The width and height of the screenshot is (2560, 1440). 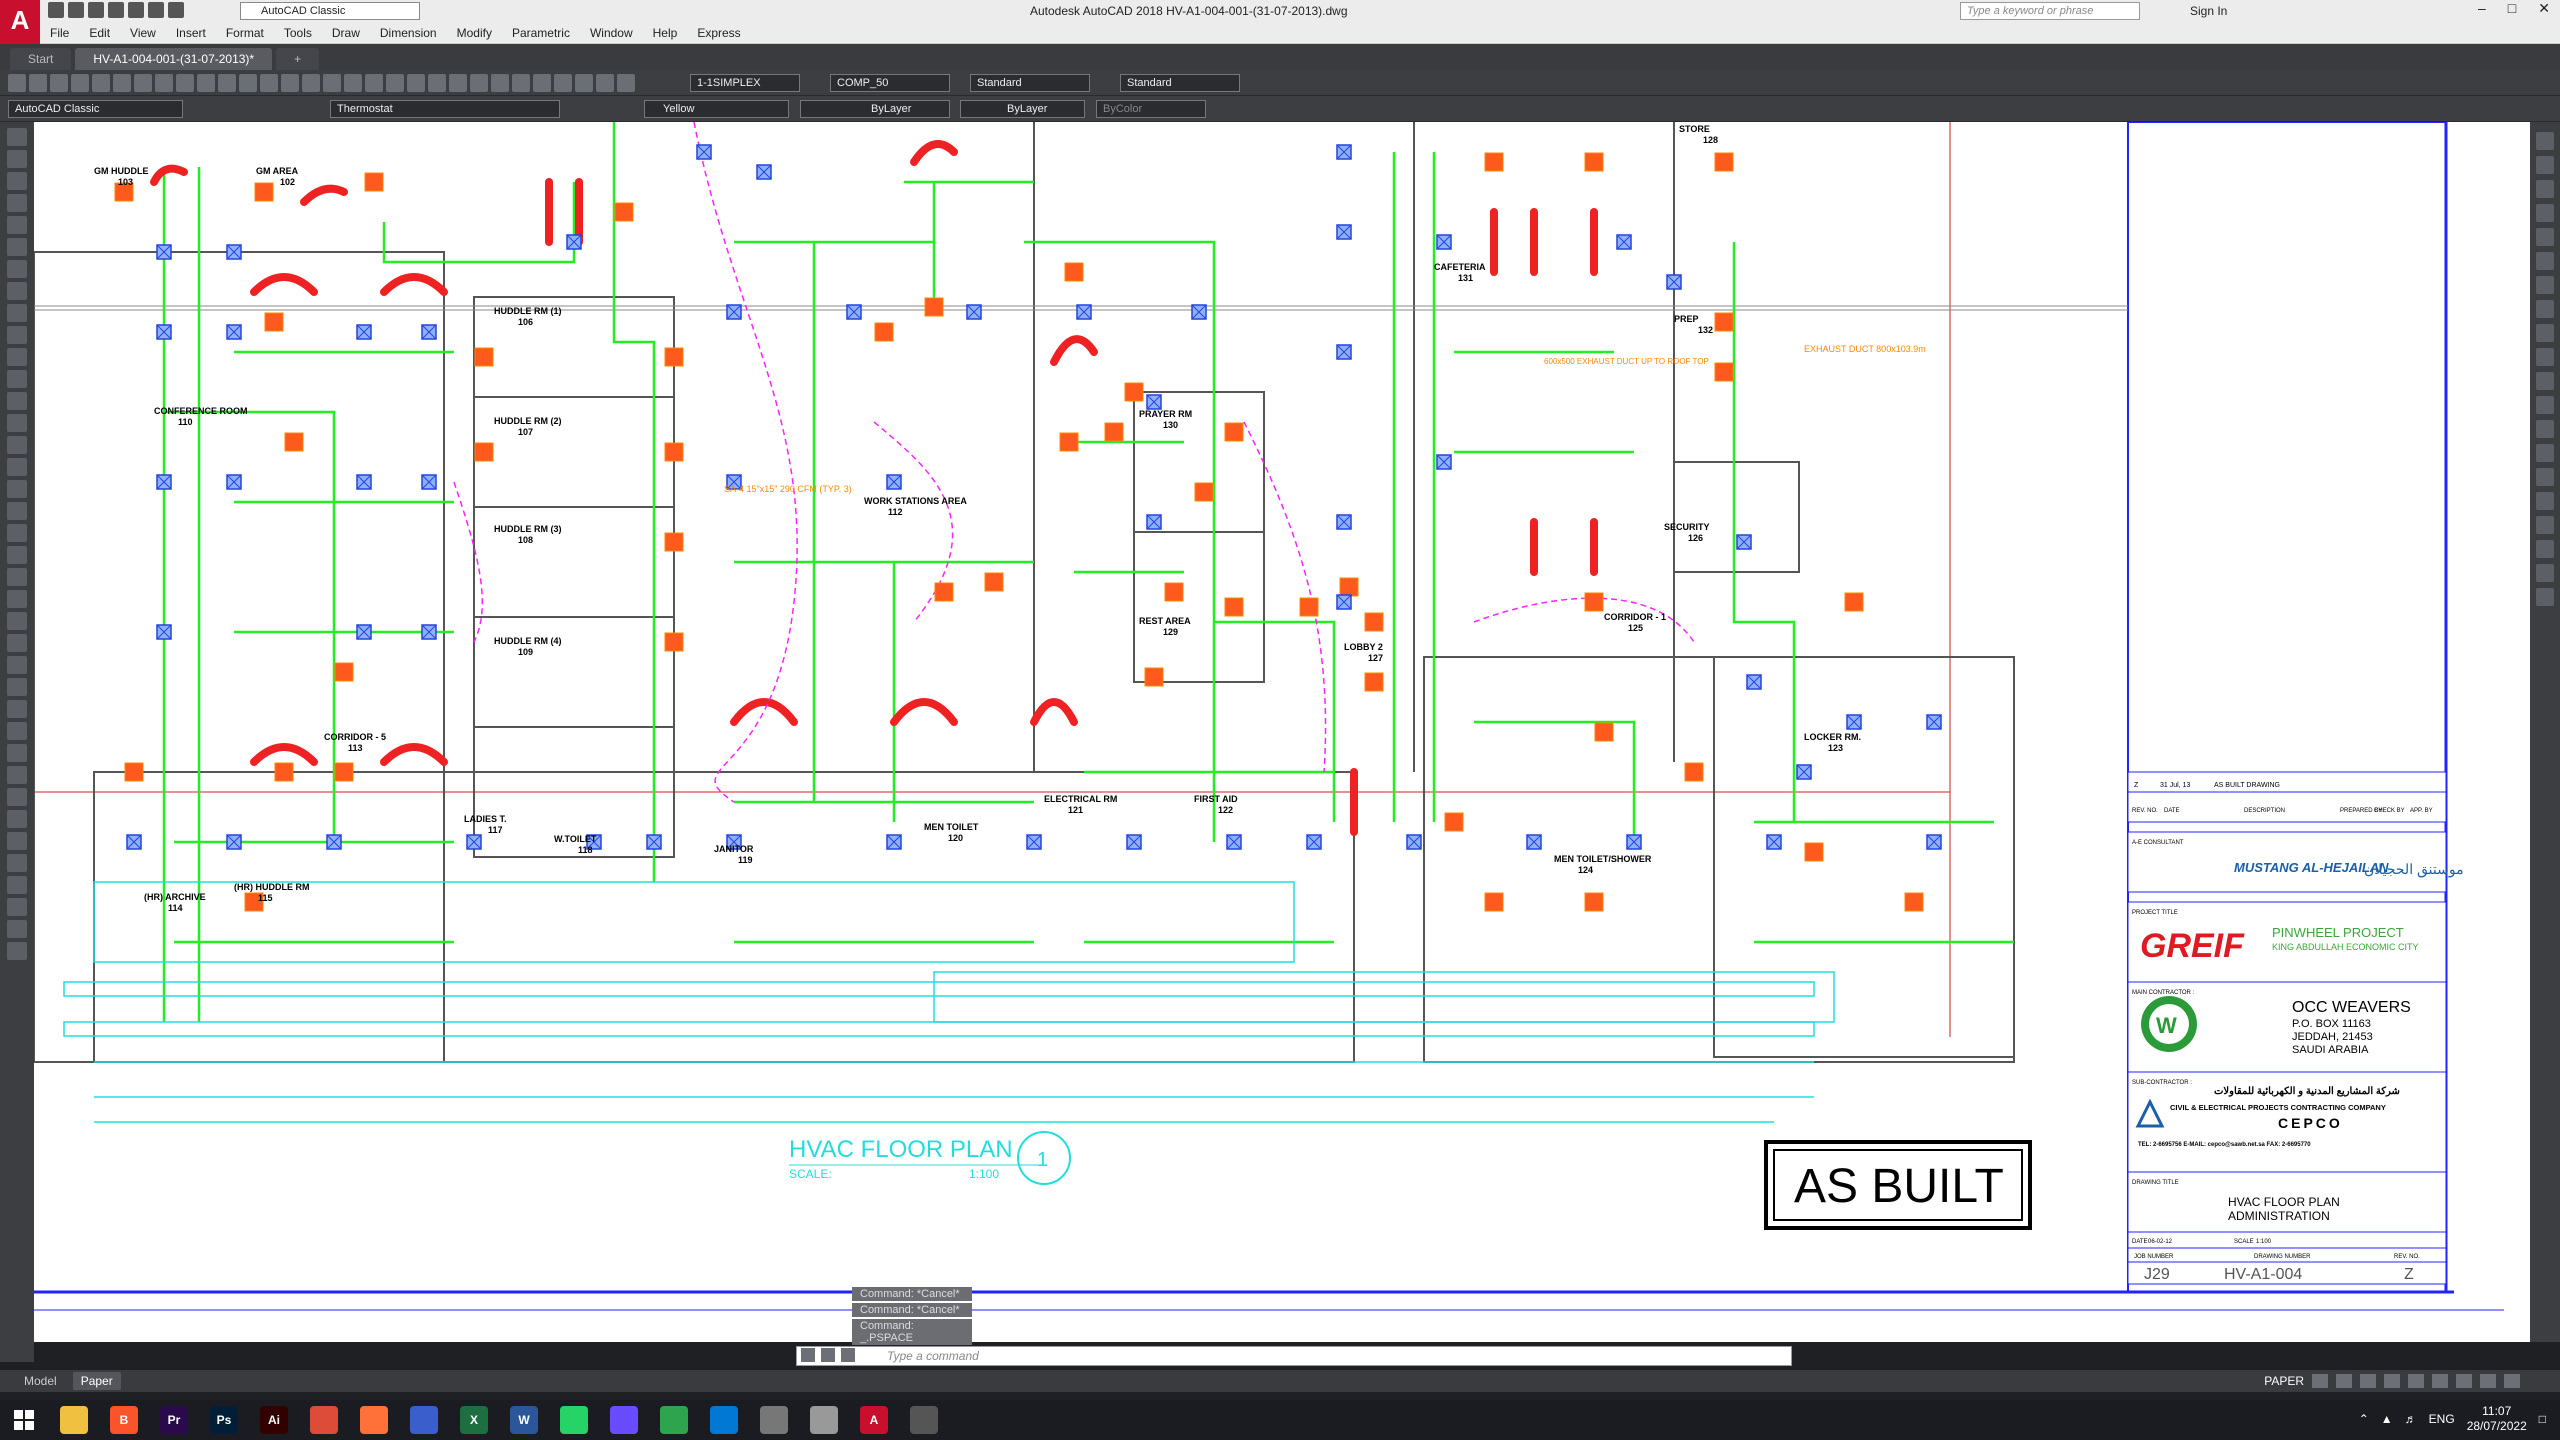 I want to click on dim-style-select: COMP_50, so click(x=890, y=83).